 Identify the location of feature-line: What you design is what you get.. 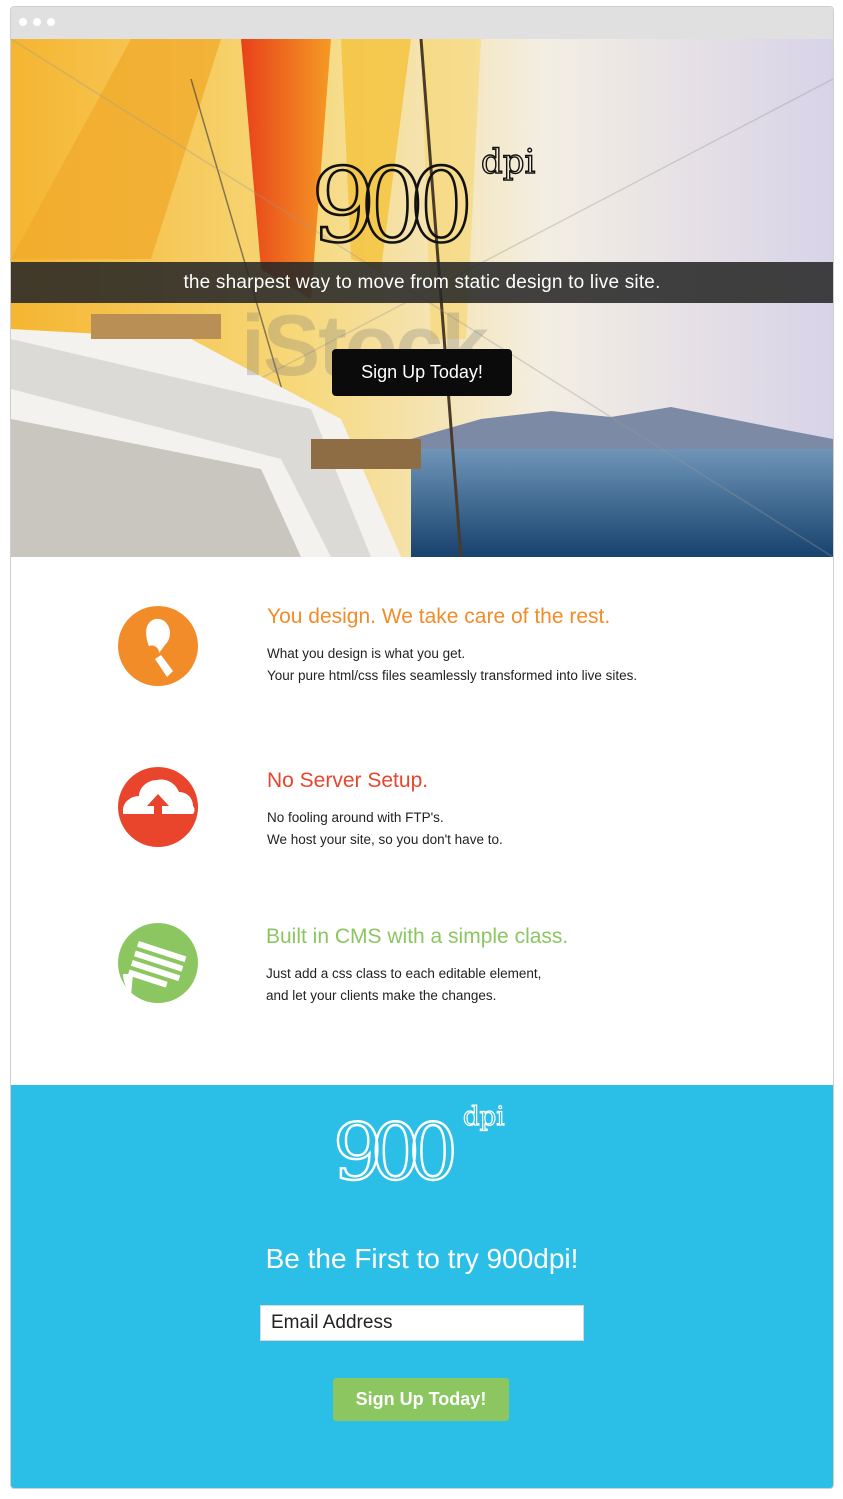
(366, 653).